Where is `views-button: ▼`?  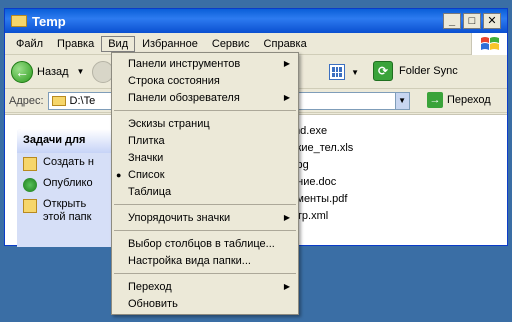 views-button: ▼ is located at coordinates (342, 72).